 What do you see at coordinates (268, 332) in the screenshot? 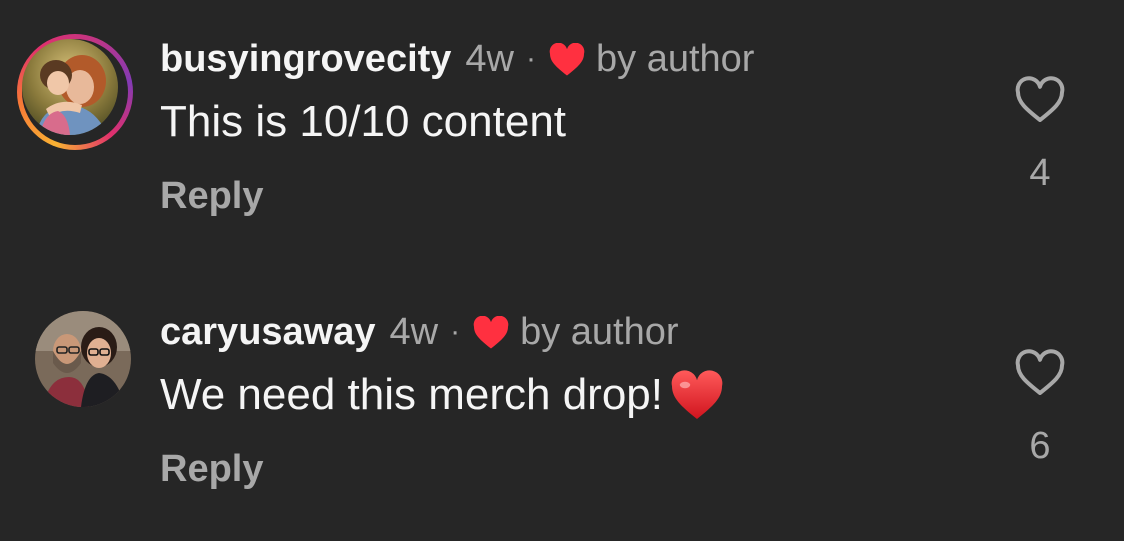
I see `username: caryusaway` at bounding box center [268, 332].